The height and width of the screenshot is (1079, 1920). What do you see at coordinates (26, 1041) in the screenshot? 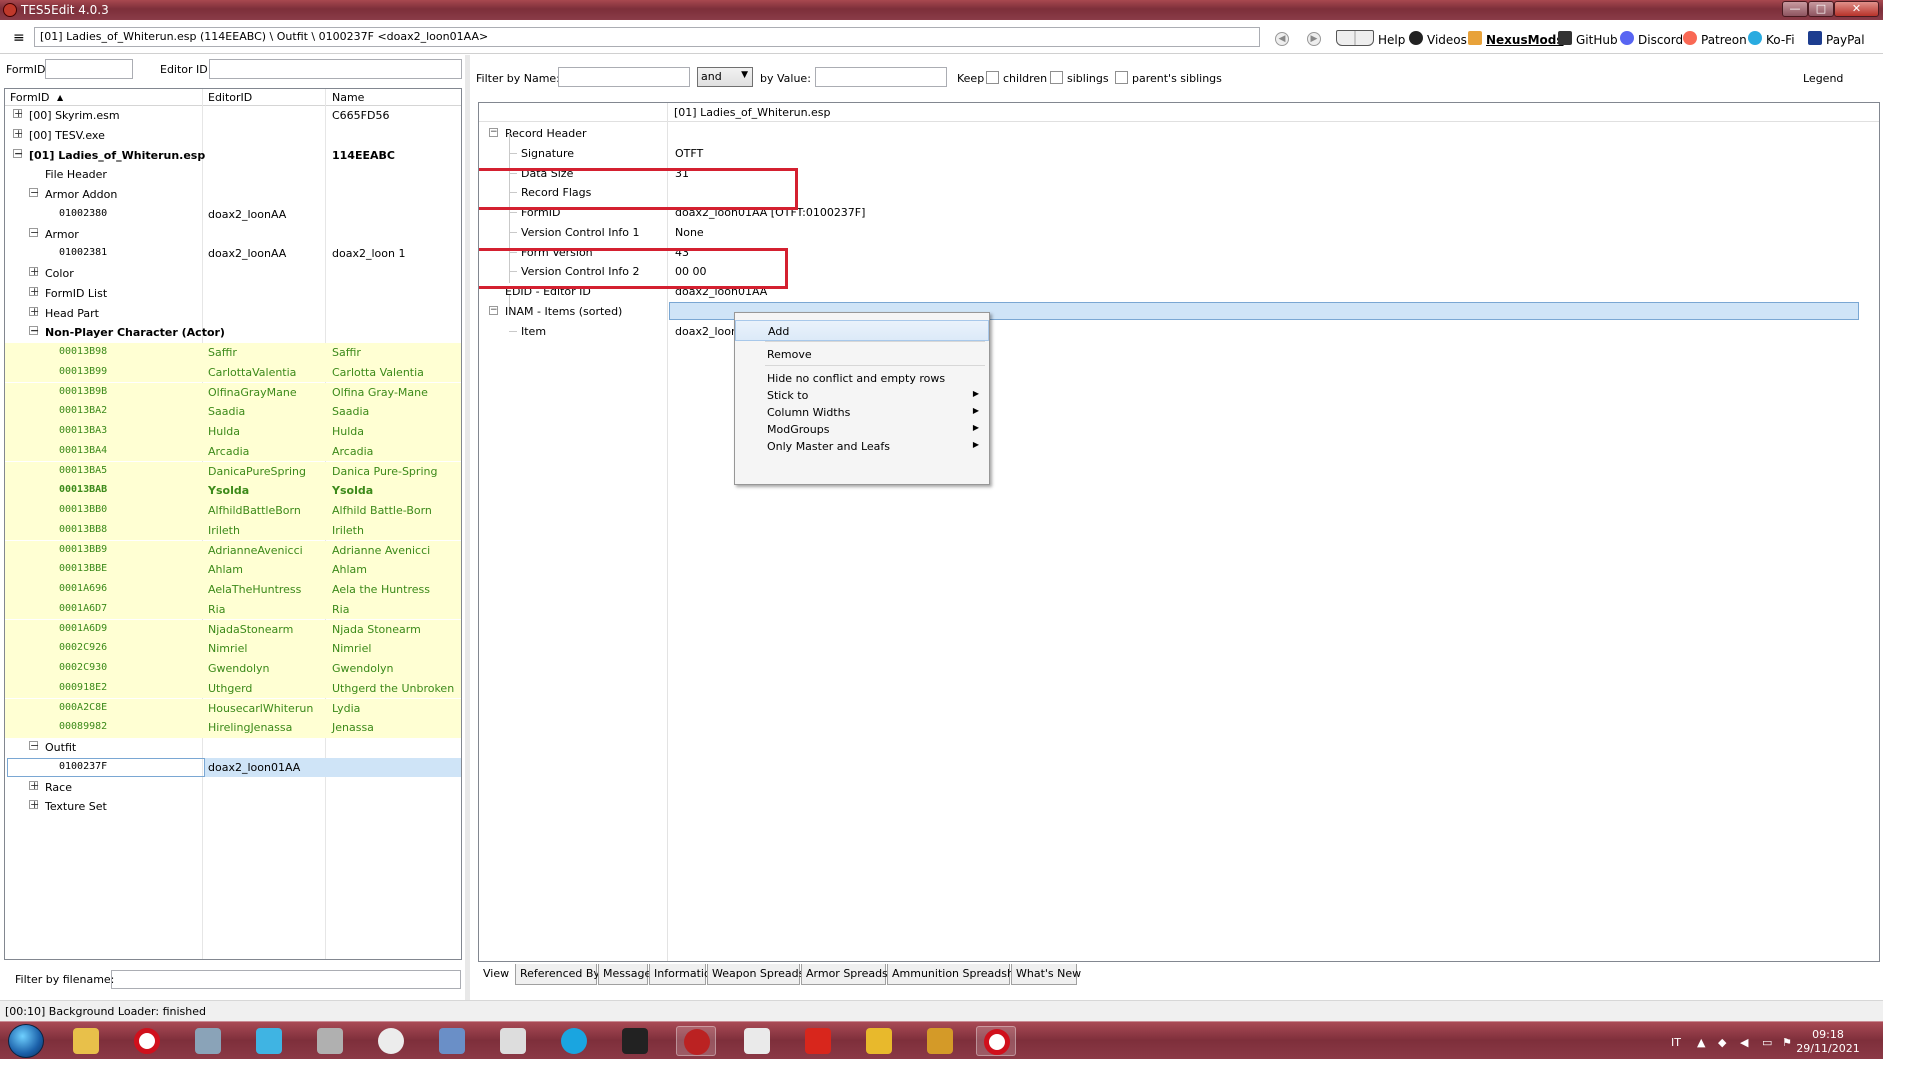
I see `start-button` at bounding box center [26, 1041].